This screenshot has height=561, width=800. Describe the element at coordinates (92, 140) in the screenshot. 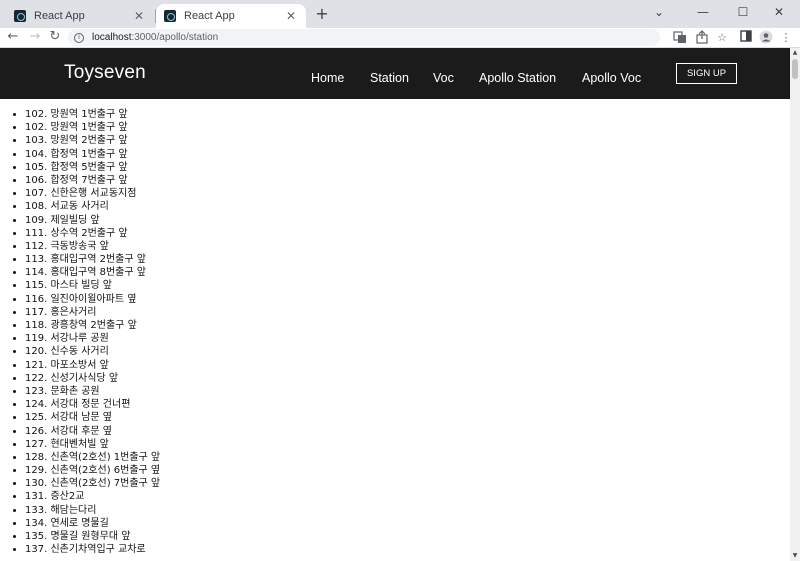

I see `station-list-item: 103. 망원역 2번출구 앞` at that location.